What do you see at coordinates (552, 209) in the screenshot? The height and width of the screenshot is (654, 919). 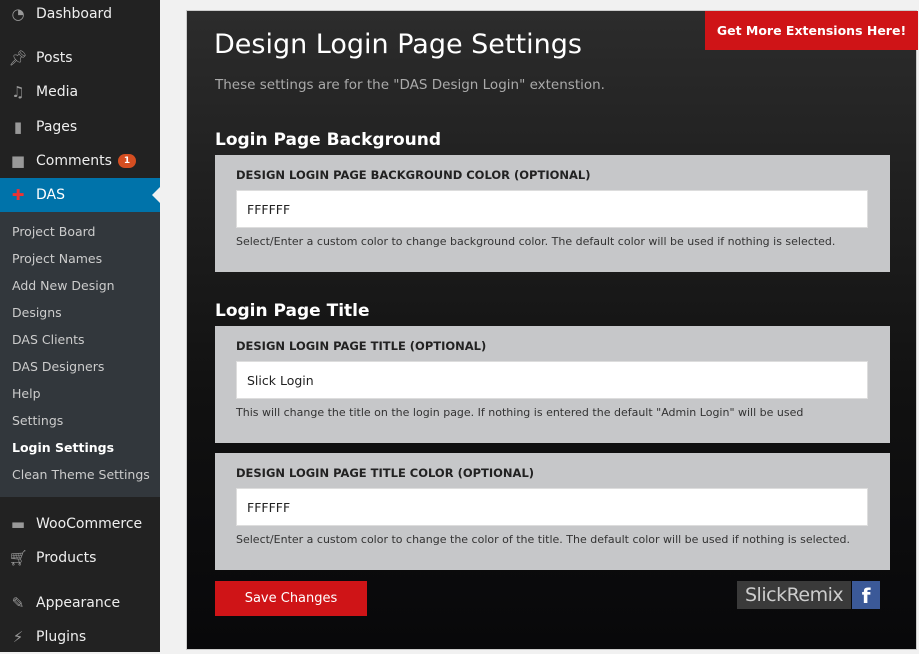 I see `background-color-input` at bounding box center [552, 209].